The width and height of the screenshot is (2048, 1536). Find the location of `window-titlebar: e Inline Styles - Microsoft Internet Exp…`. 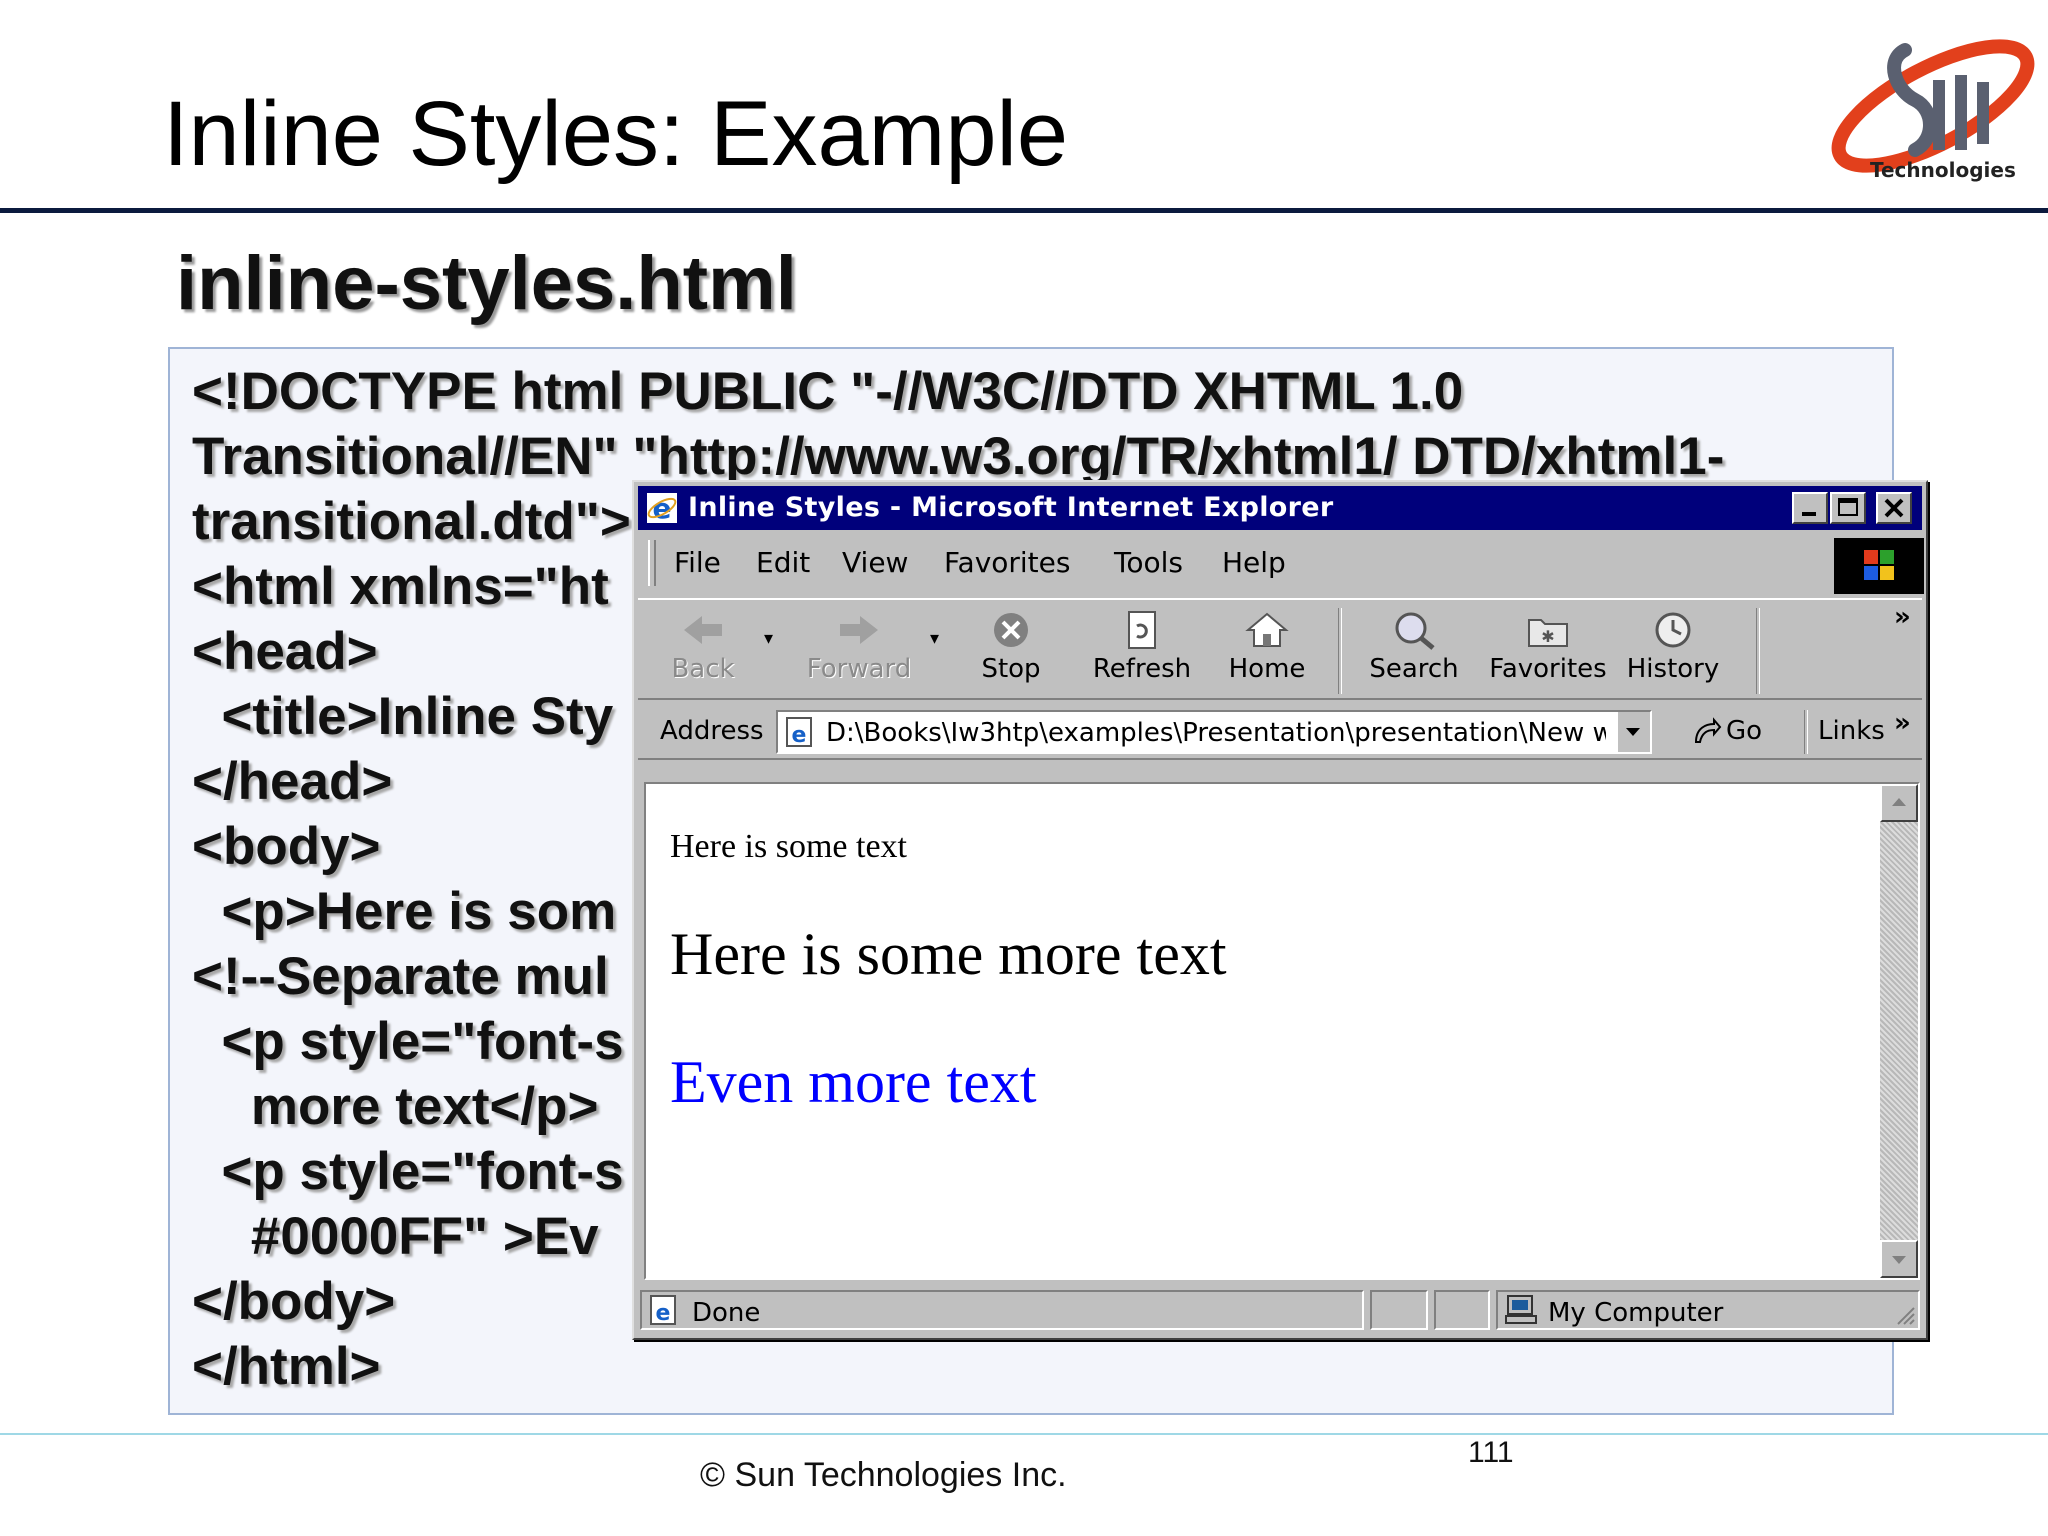

window-titlebar: e Inline Styles - Microsoft Internet Exp… is located at coordinates (1280, 508).